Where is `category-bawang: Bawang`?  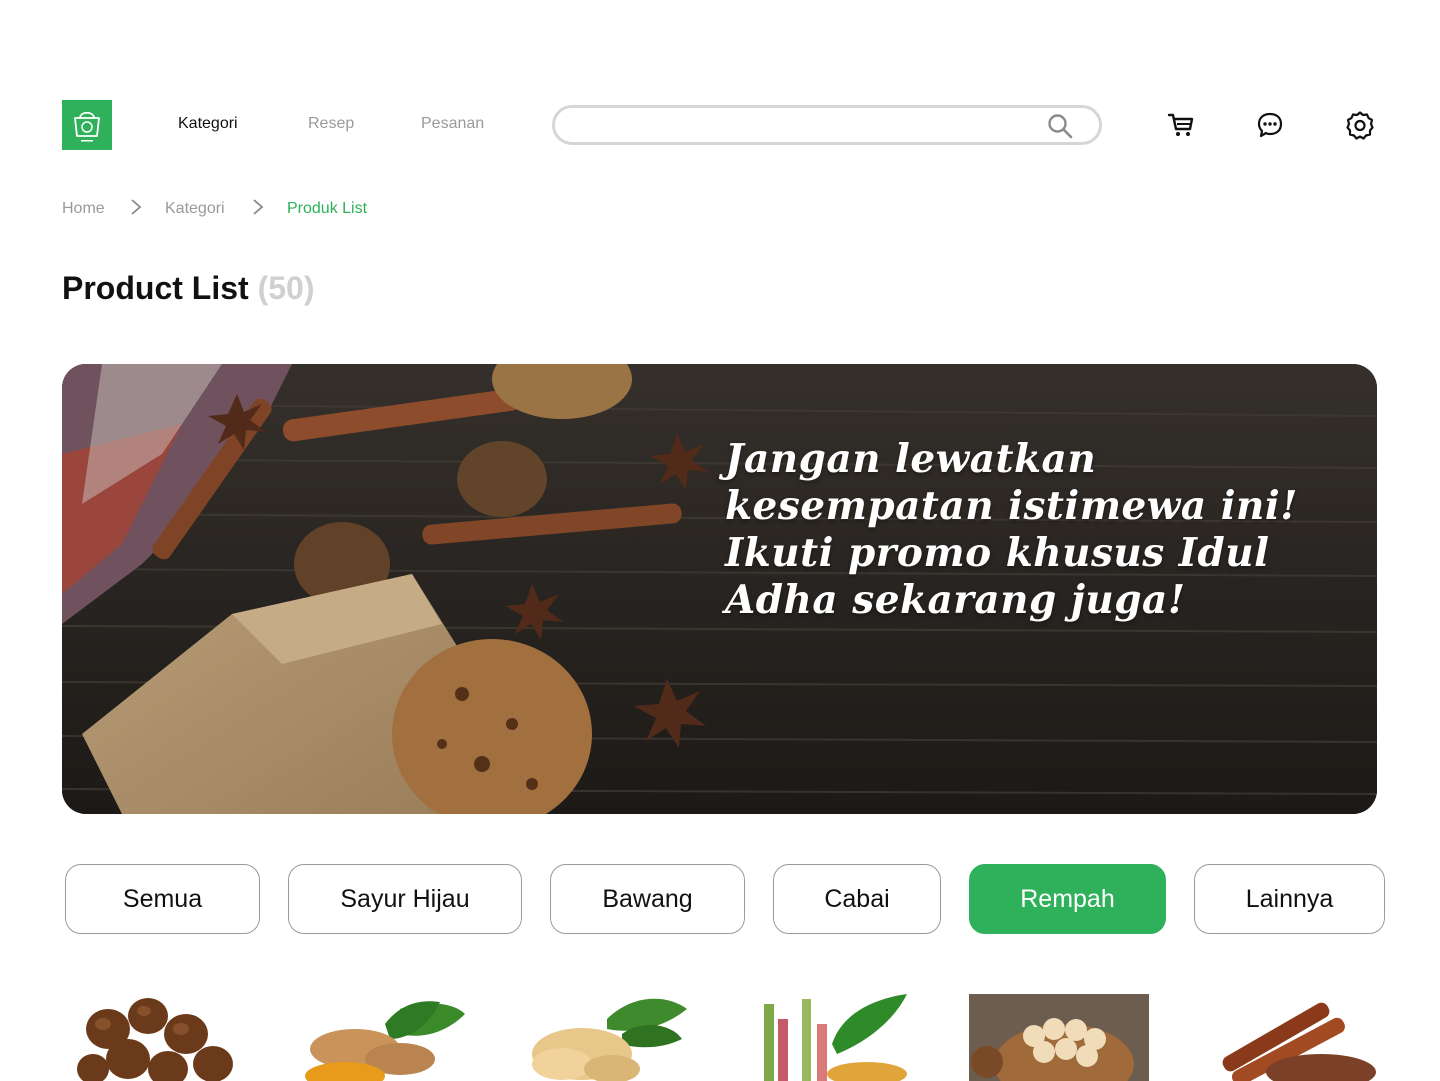
category-bawang: Bawang is located at coordinates (647, 899).